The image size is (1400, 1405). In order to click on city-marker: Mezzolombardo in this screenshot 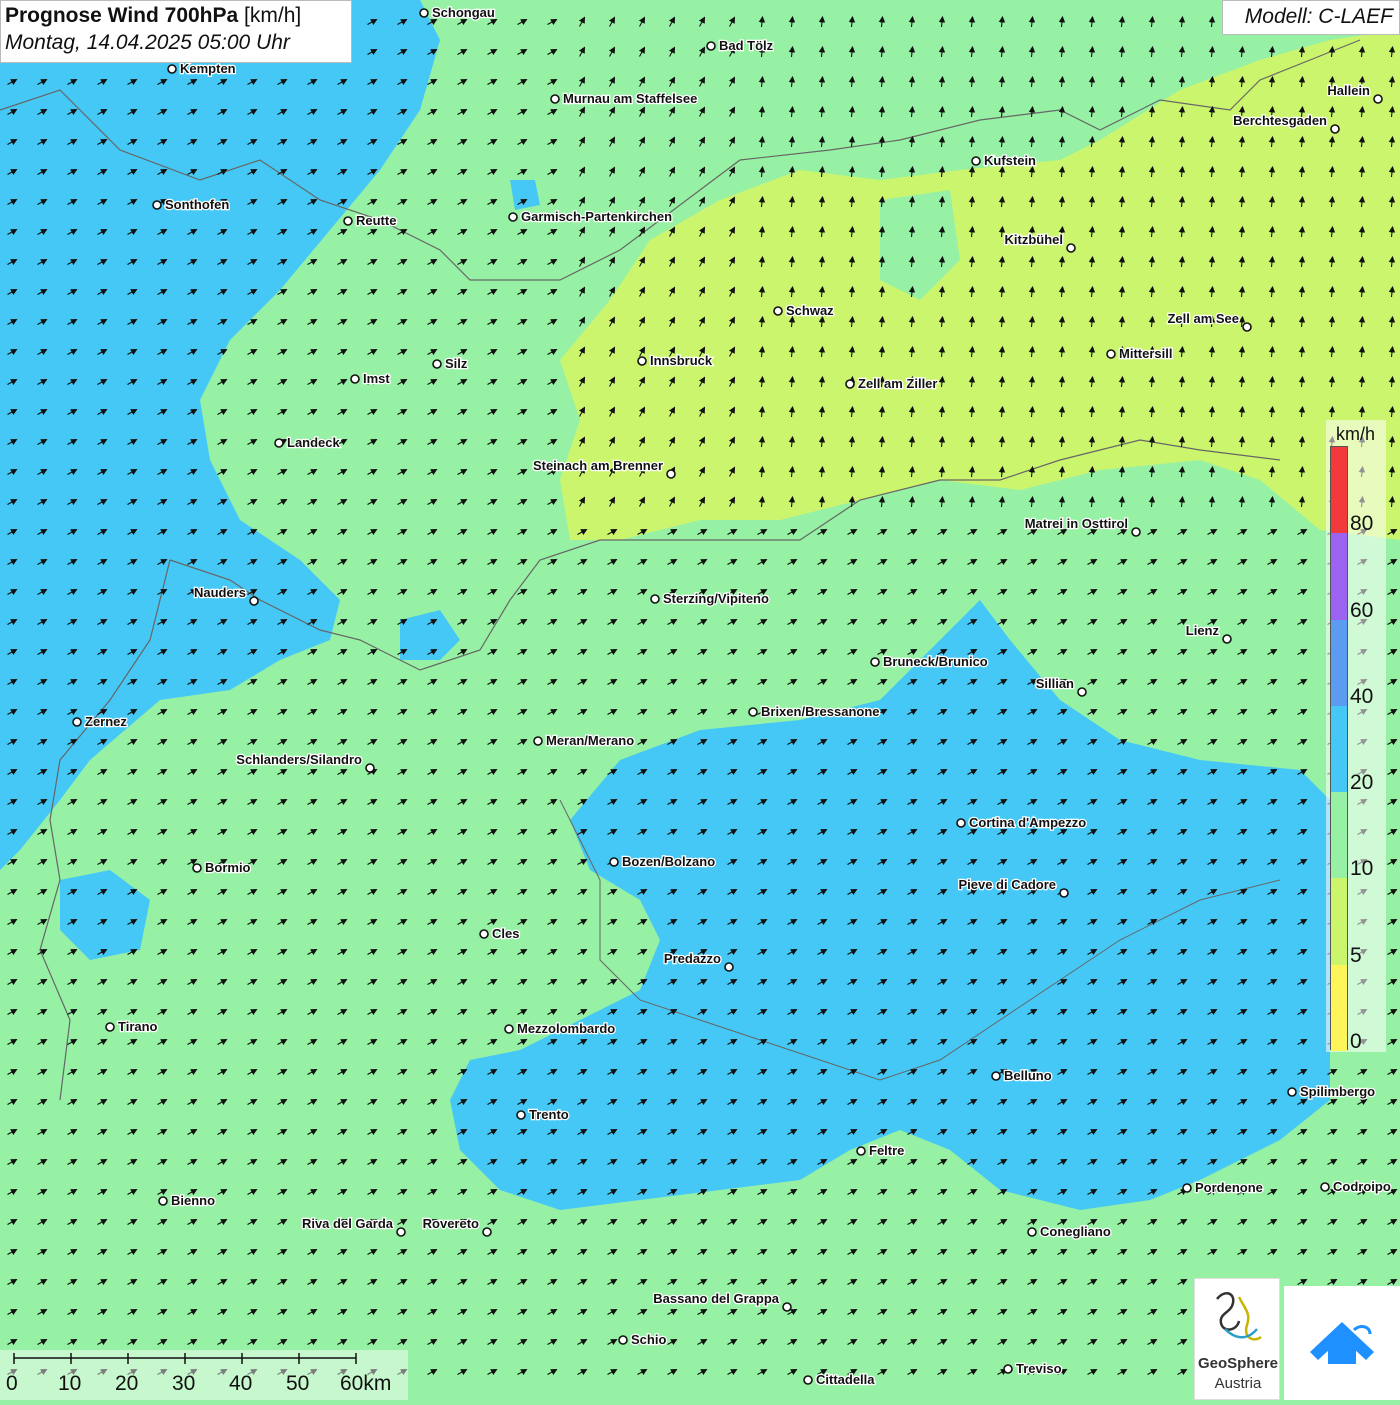, I will do `click(560, 1028)`.